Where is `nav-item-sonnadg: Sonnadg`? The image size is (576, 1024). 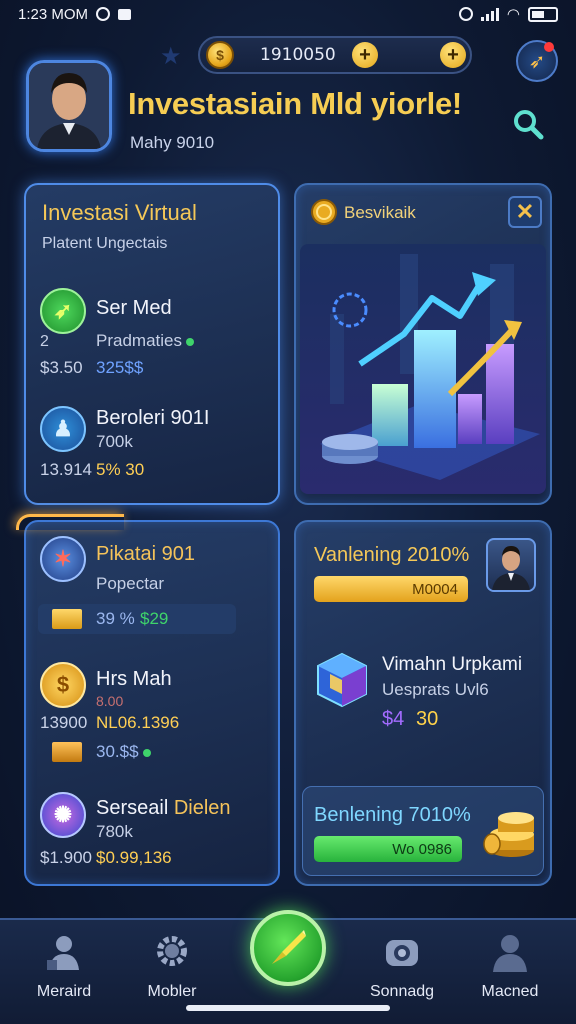
nav-item-sonnadg: Sonnadg is located at coordinates (402, 965).